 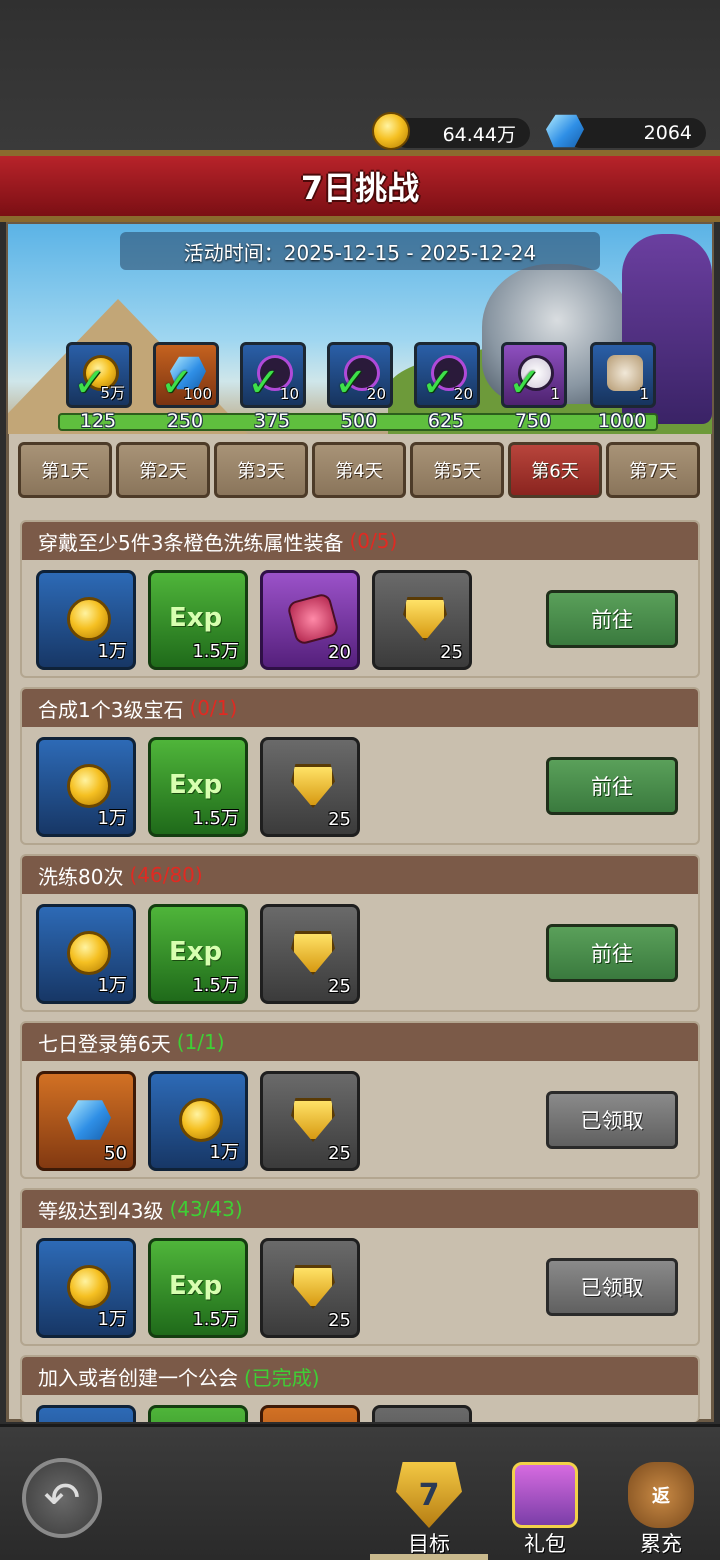 What do you see at coordinates (200, 1042) in the screenshot?
I see `task-progress: (1/1)` at bounding box center [200, 1042].